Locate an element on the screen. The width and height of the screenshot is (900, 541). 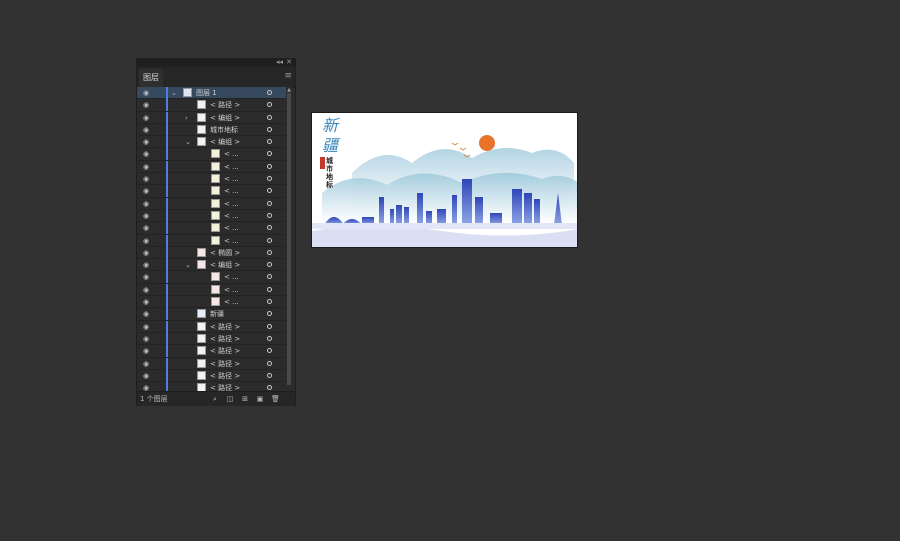
layer-row: ◉ 城市地标 is located at coordinates (211, 130).